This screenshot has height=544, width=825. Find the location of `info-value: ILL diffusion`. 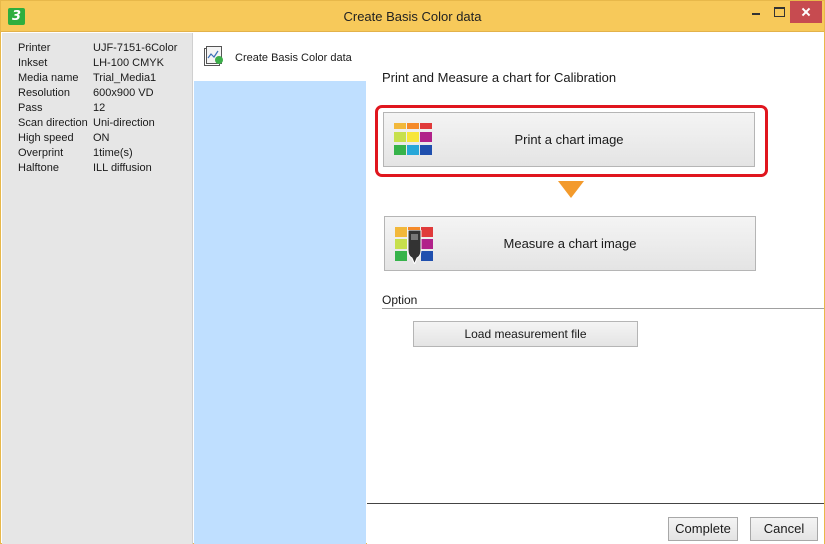

info-value: ILL diffusion is located at coordinates (122, 168).